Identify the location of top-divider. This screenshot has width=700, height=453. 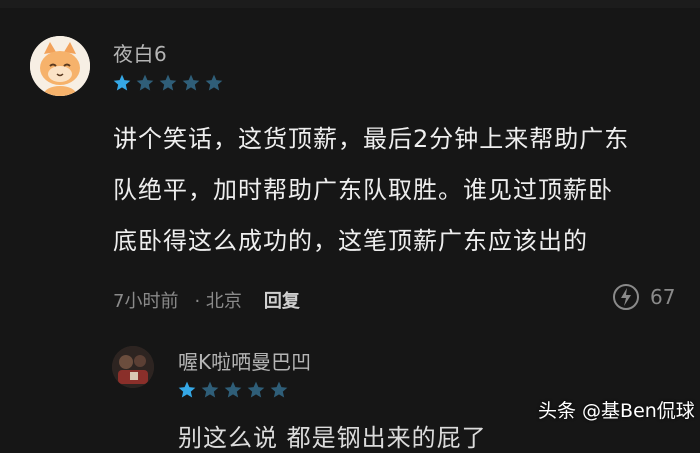
(350, 4).